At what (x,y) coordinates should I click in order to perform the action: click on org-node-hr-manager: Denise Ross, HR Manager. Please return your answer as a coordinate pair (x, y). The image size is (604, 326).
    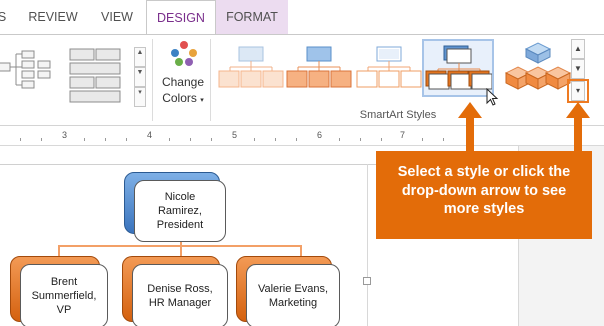
    Looking at the image, I should click on (180, 295).